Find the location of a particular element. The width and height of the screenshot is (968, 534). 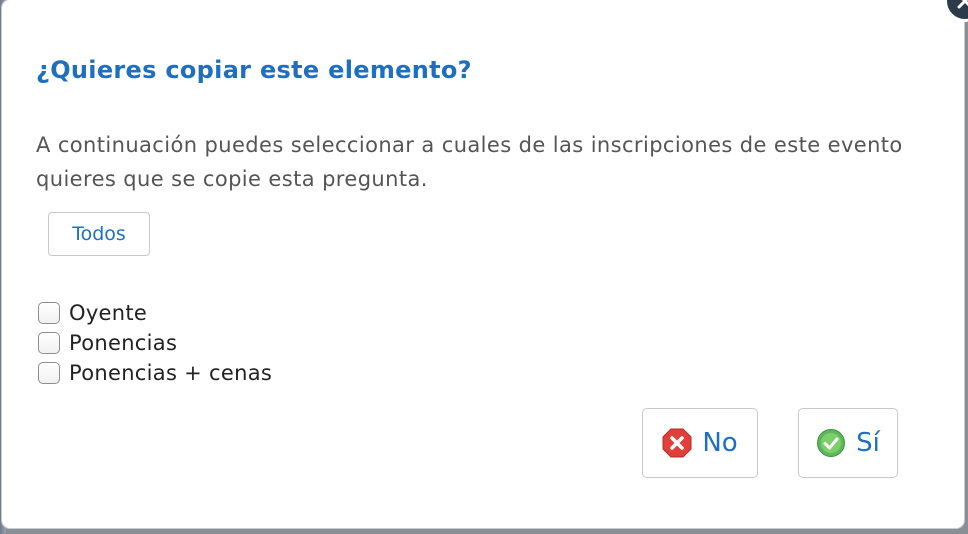

no-button: No is located at coordinates (700, 443).